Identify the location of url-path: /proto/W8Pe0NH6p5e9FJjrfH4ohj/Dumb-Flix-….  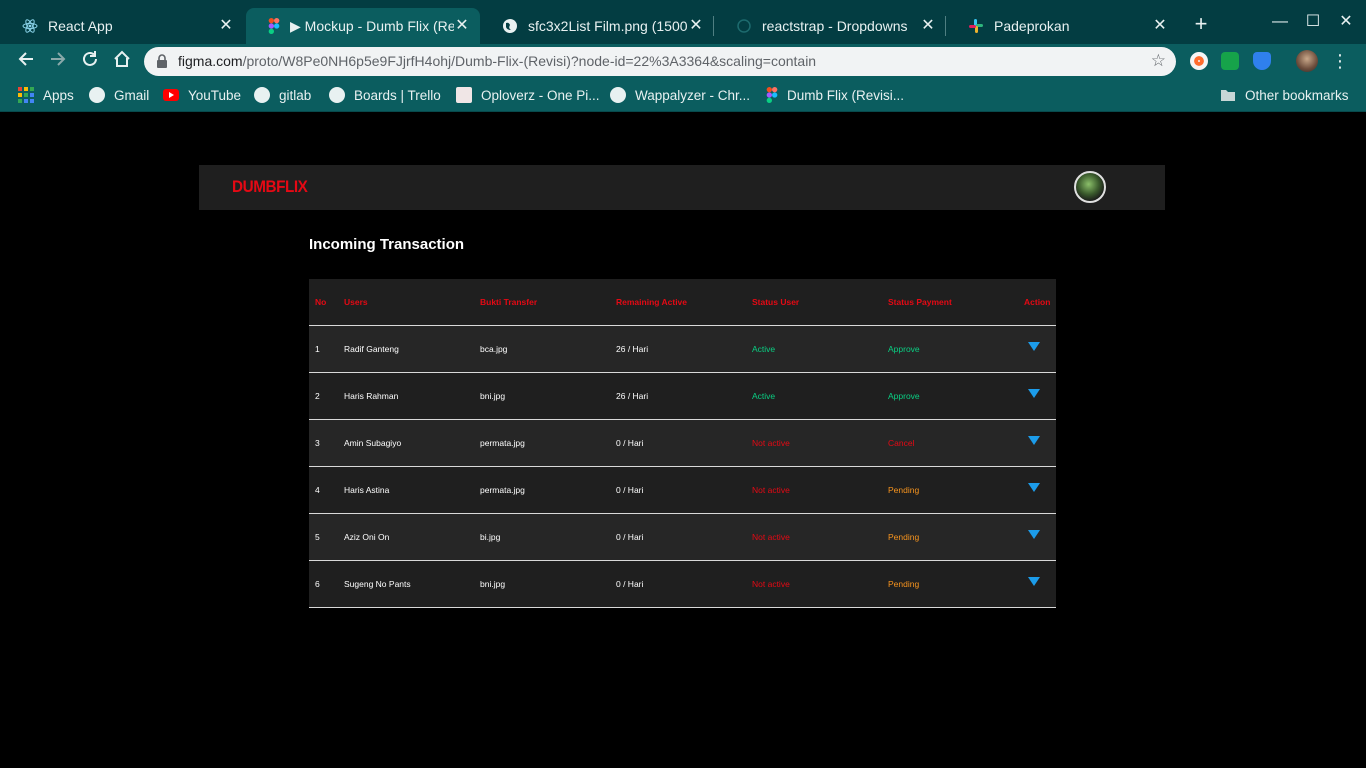
(529, 61).